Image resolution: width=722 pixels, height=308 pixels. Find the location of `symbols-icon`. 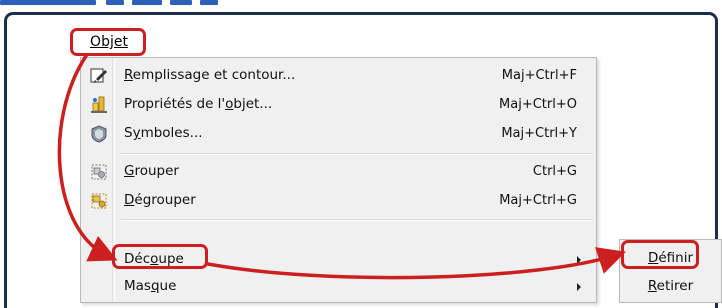

symbols-icon is located at coordinates (99, 134).